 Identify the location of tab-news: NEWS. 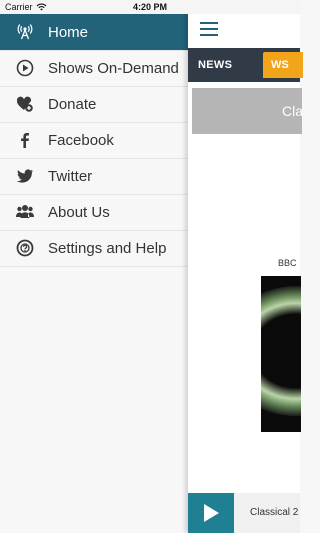
(215, 65).